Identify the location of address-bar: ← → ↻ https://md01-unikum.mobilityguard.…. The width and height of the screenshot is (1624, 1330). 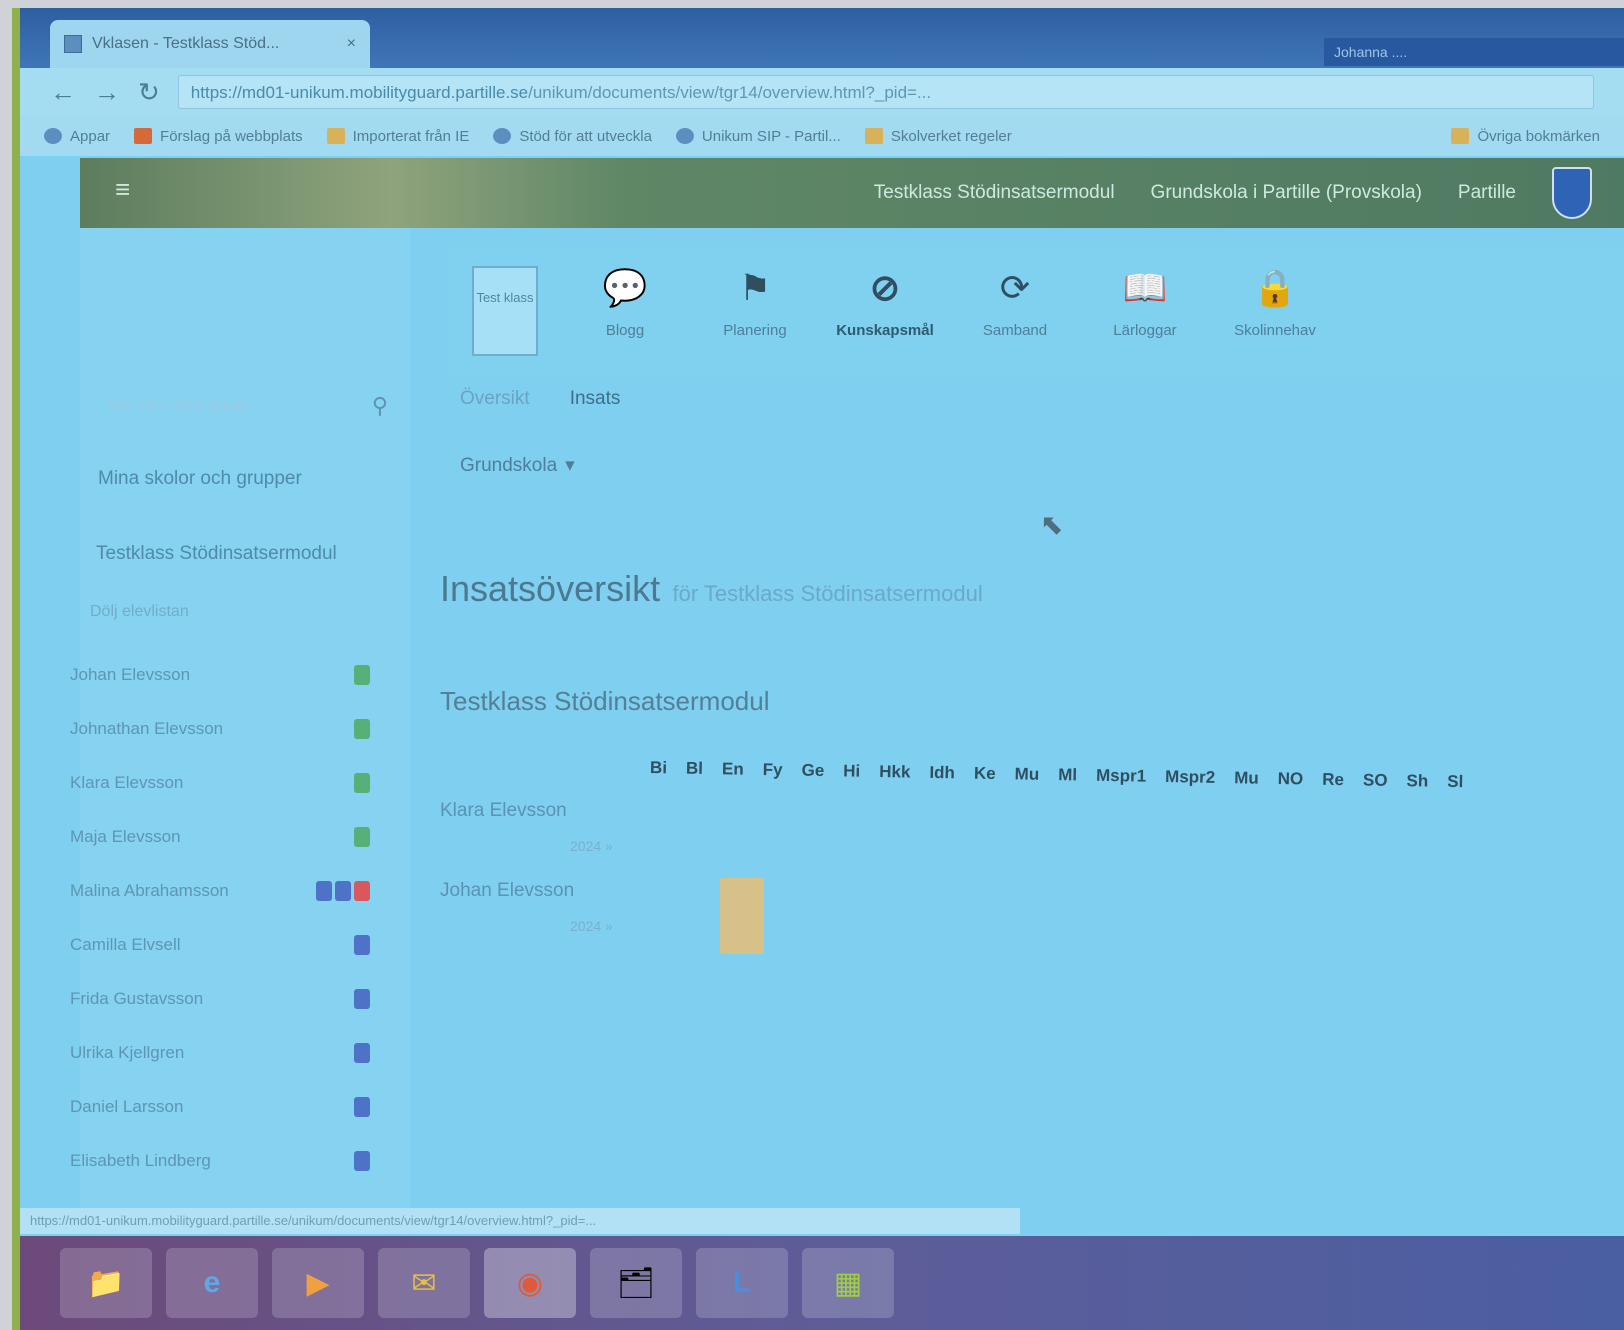
(822, 92).